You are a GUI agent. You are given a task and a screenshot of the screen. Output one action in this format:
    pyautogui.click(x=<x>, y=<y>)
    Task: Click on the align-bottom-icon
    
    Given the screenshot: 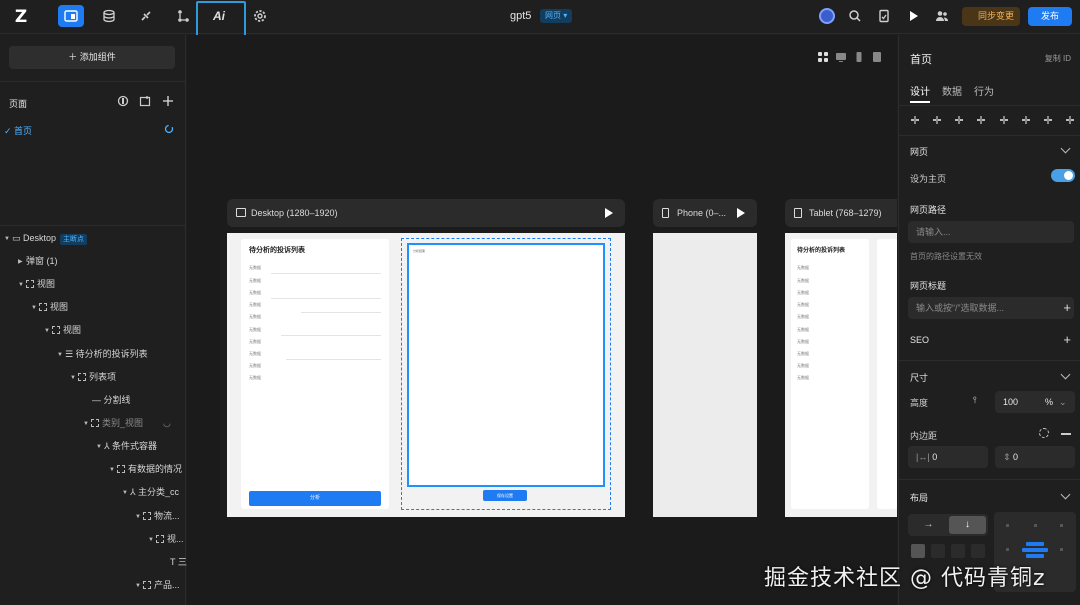 What is the action you would take?
    pyautogui.click(x=1026, y=120)
    